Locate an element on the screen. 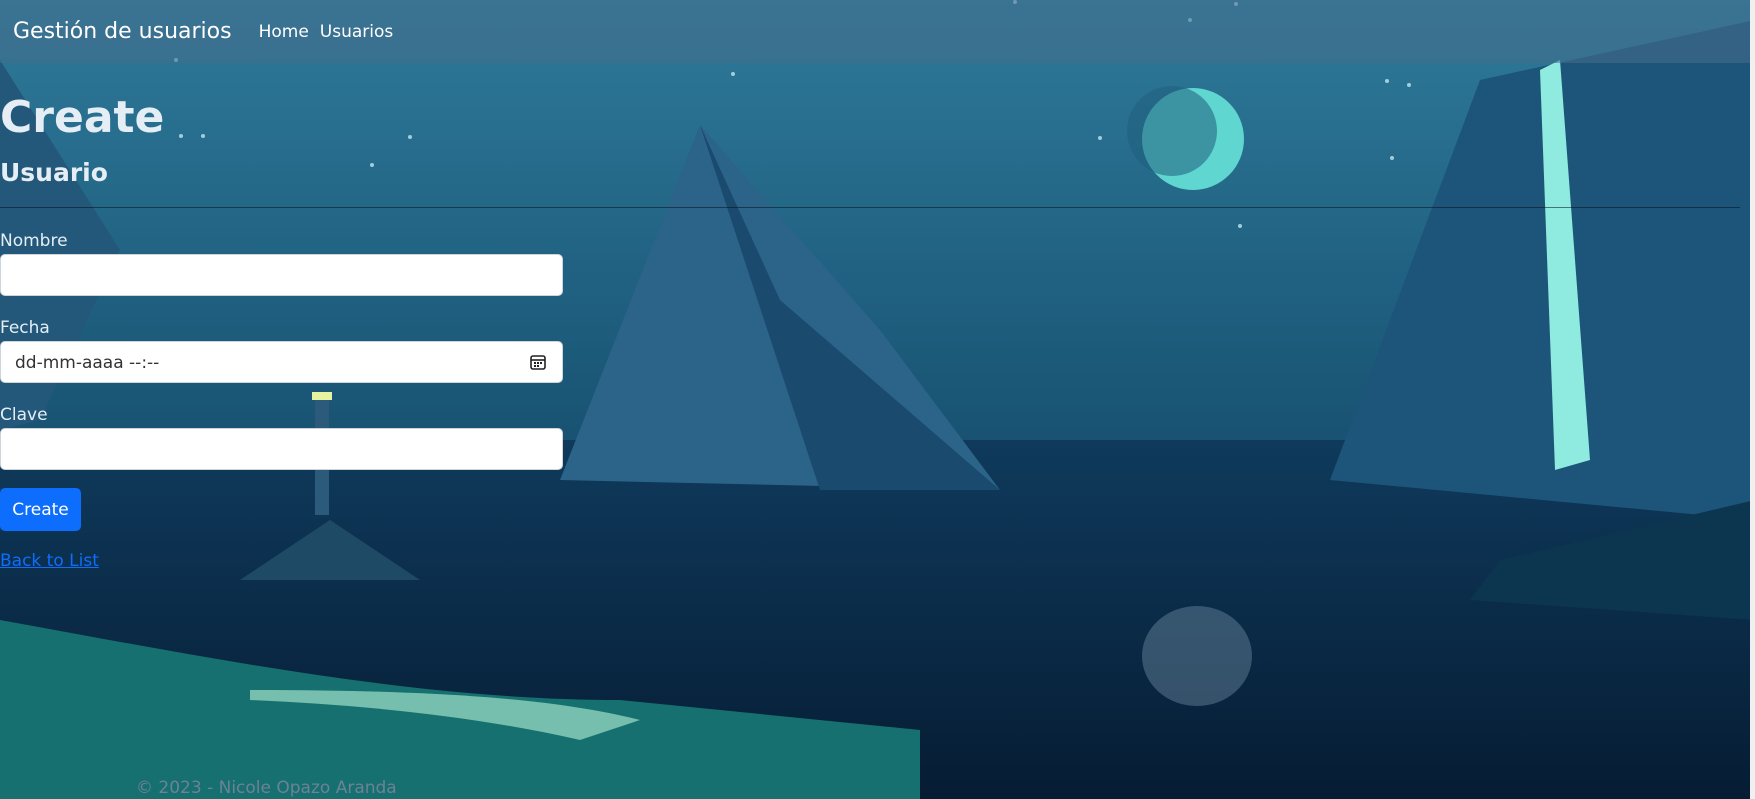  footer-copyright: © 2023 - Nicole Opazo Aranda is located at coordinates (266, 788).